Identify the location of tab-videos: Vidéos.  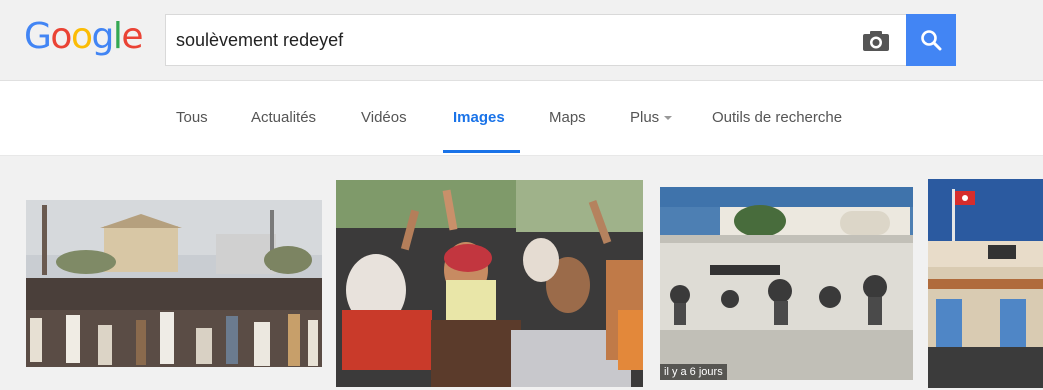
(384, 117).